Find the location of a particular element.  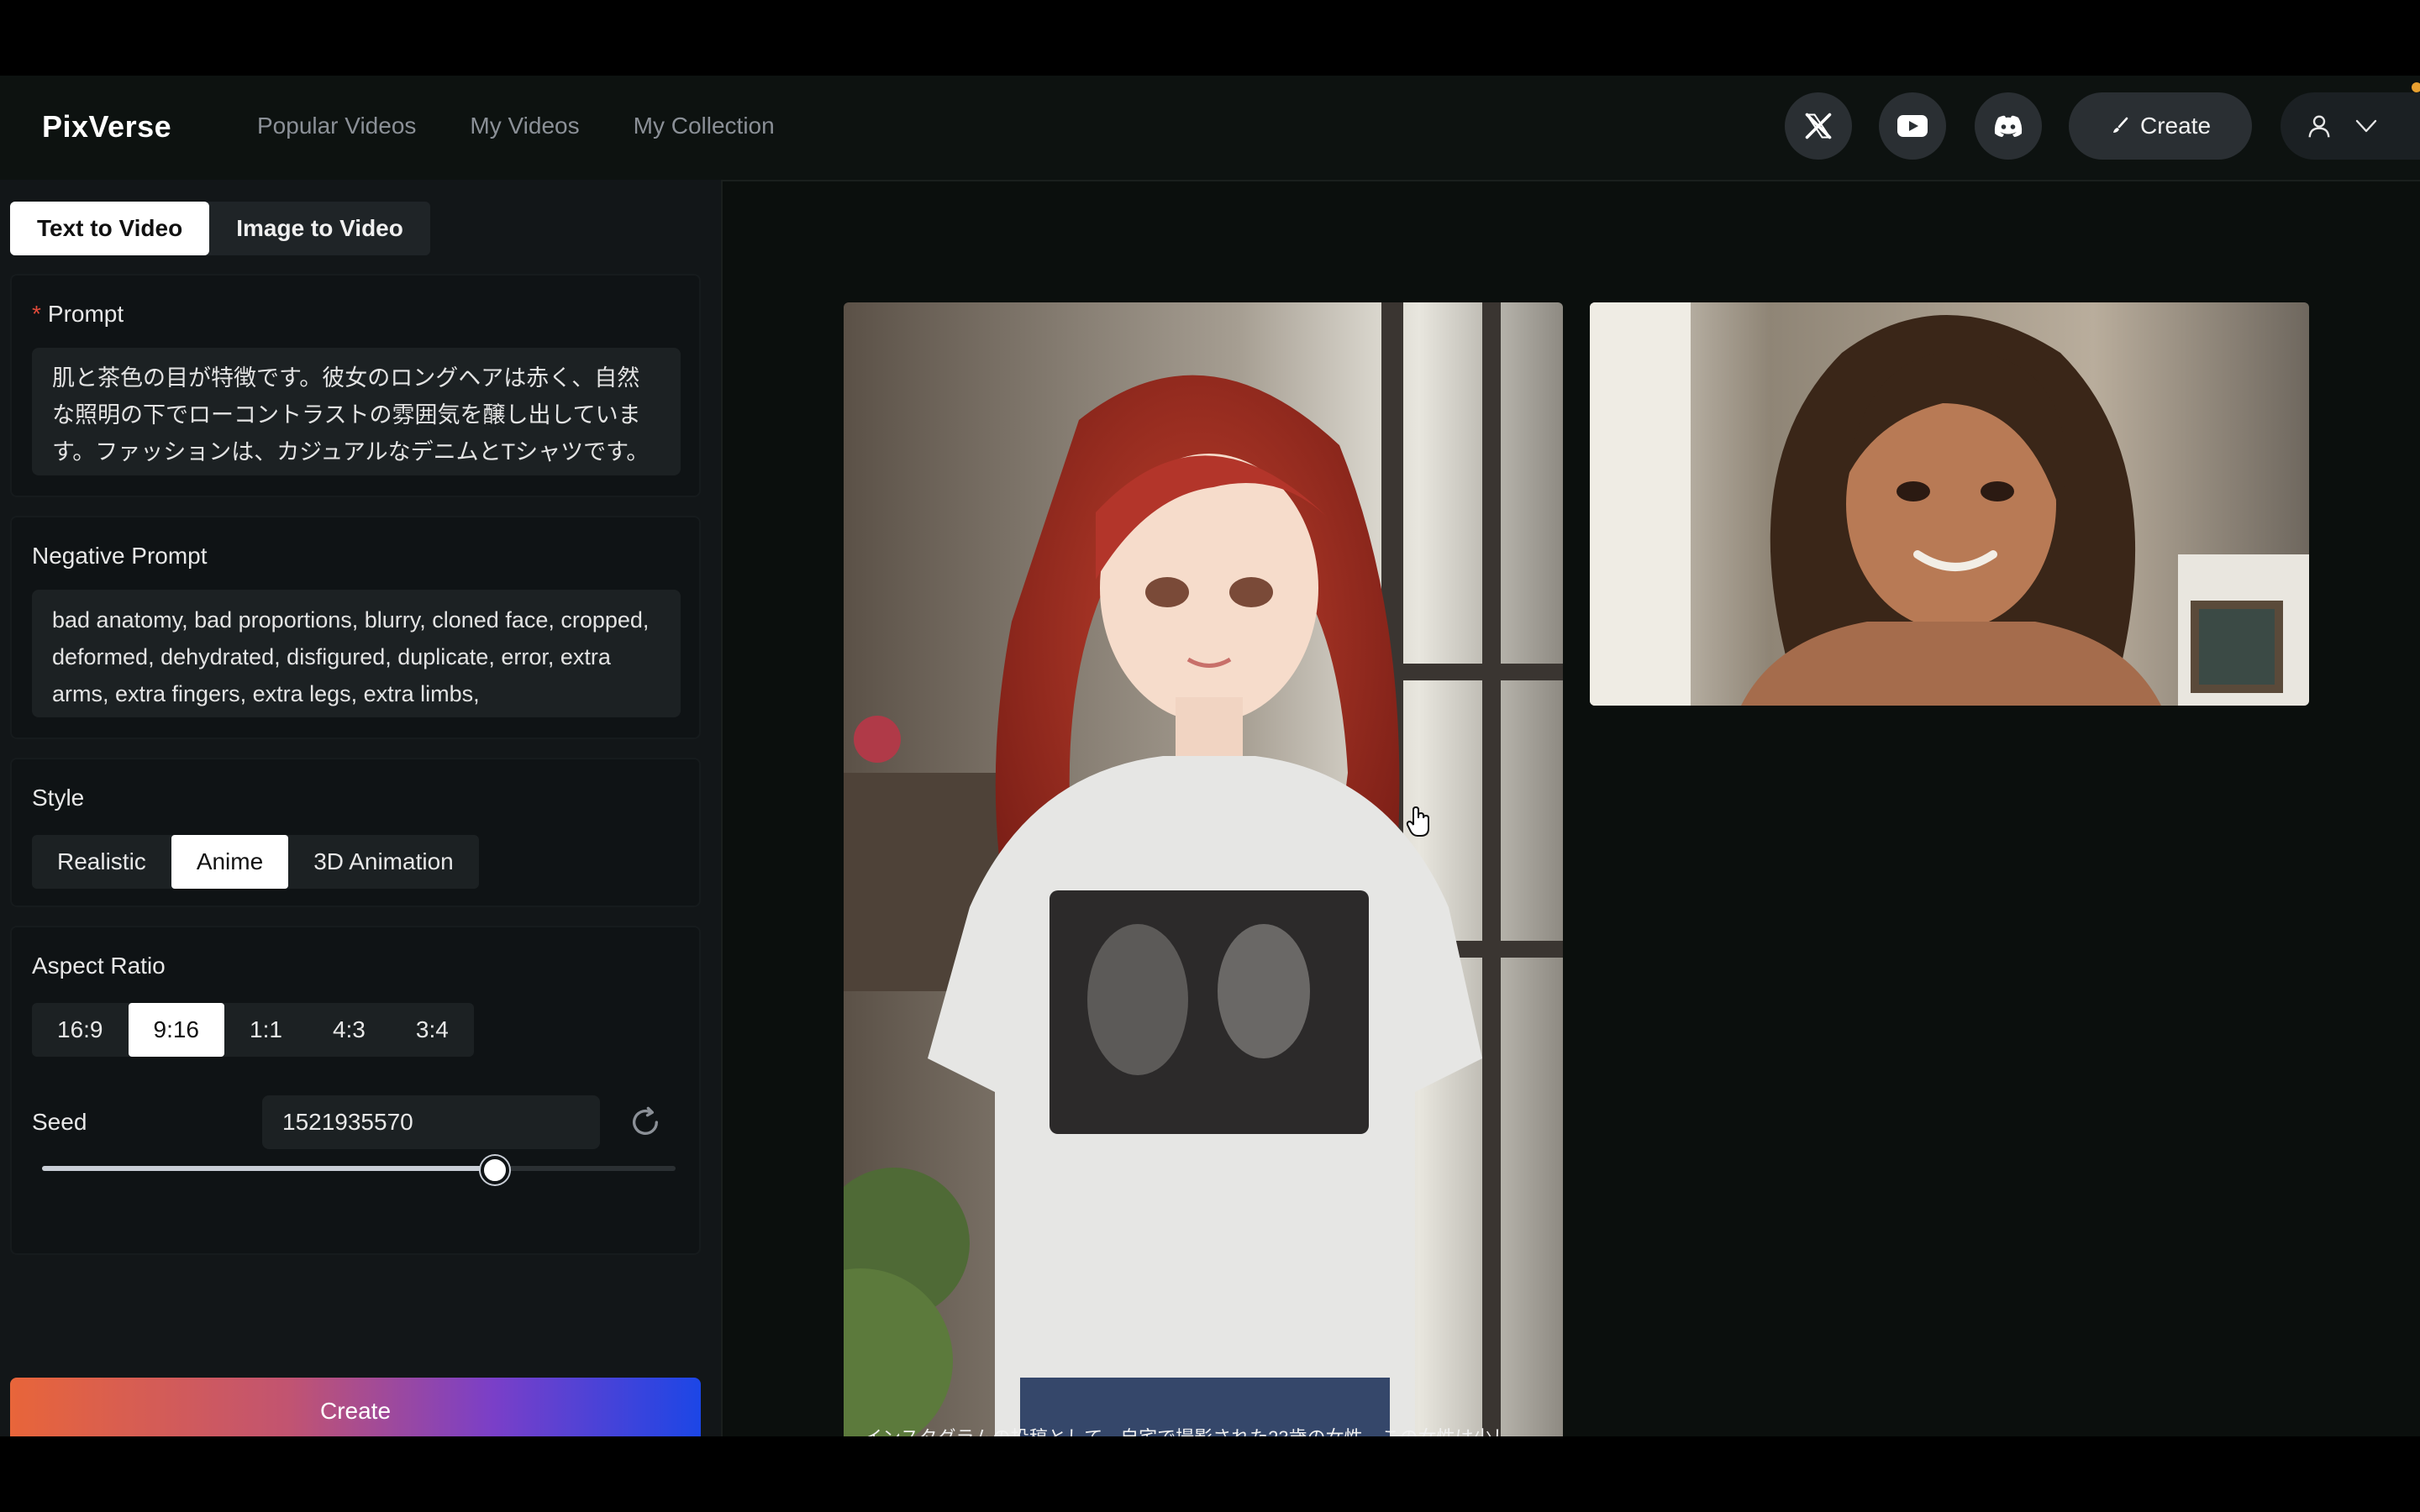

seed-slider is located at coordinates (359, 1170).